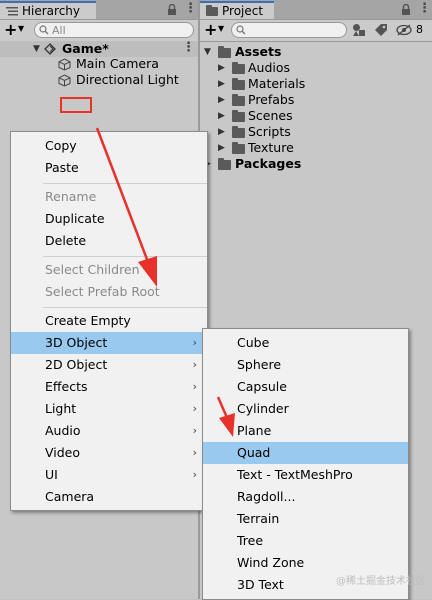  What do you see at coordinates (381, 581) in the screenshot?
I see `watermark: @稀土掘金技术社区` at bounding box center [381, 581].